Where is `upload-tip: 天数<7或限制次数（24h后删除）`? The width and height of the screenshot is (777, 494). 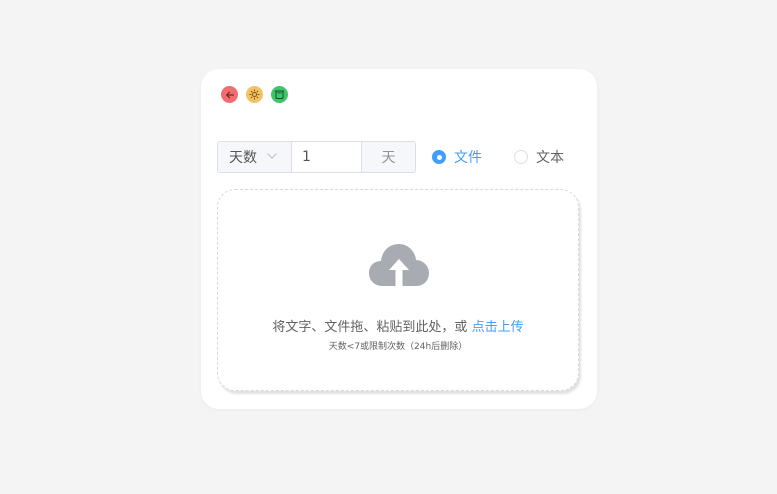 upload-tip: 天数<7或限制次数（24h后删除） is located at coordinates (398, 347).